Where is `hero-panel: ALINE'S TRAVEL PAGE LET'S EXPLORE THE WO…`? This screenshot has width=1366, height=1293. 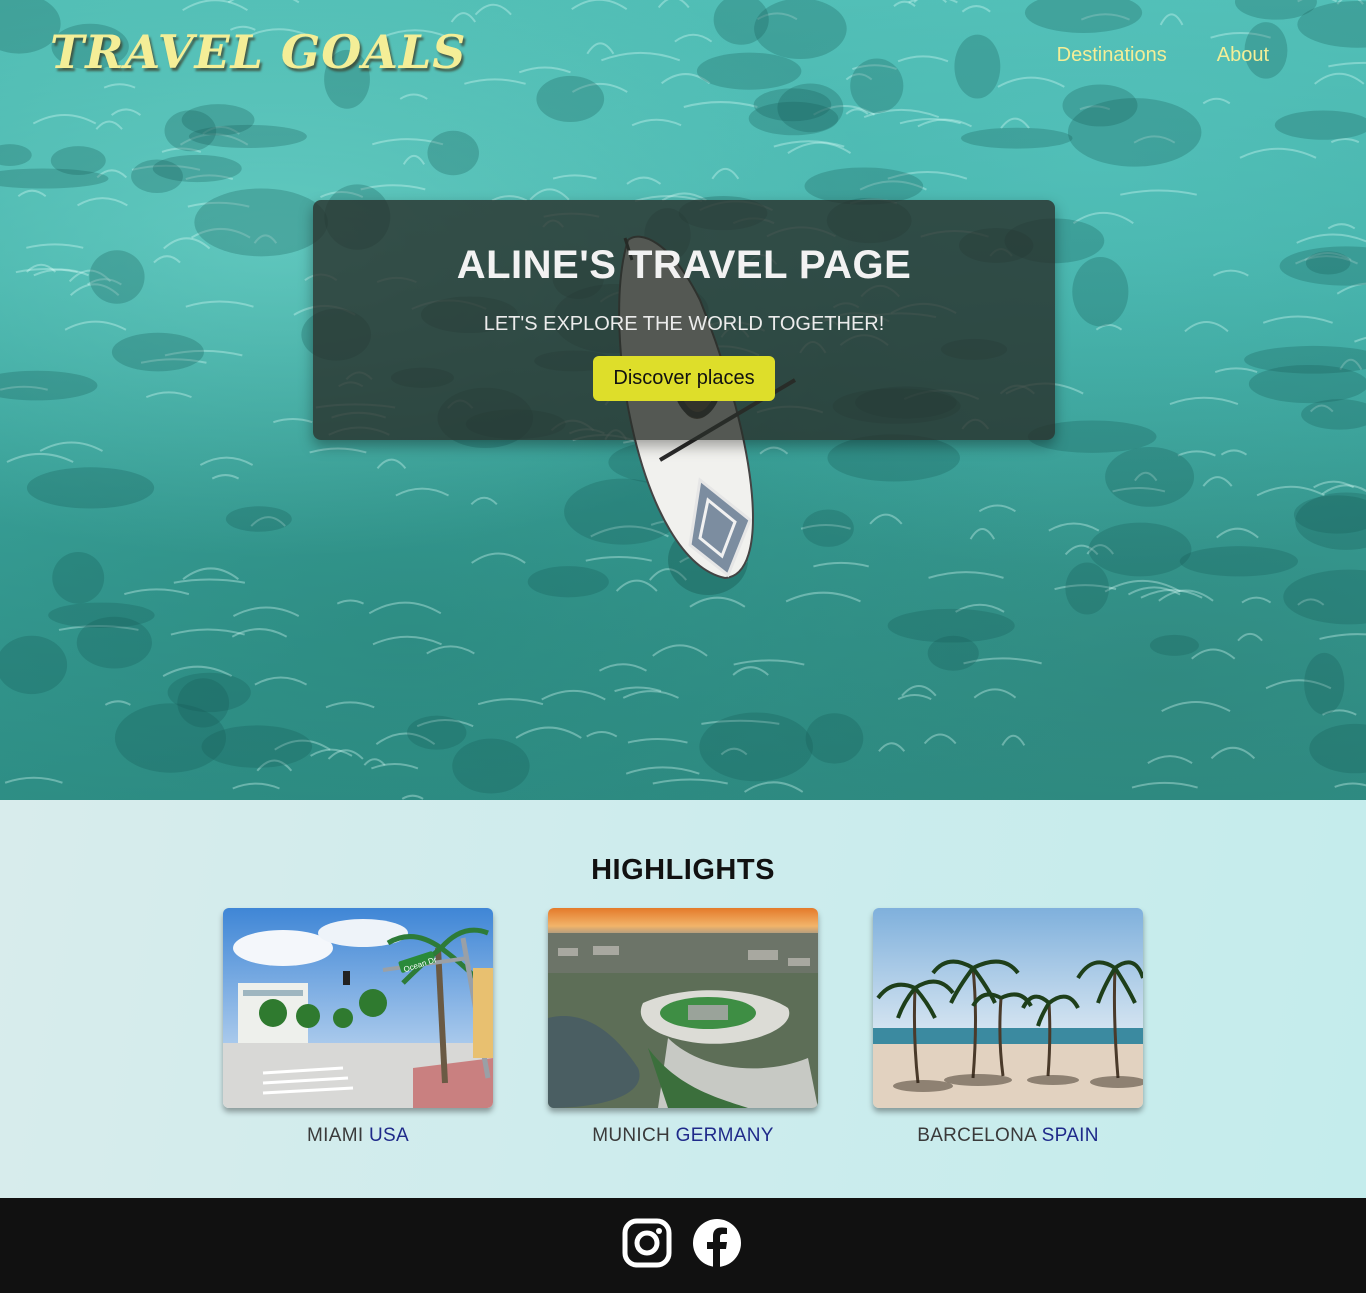
hero-panel: ALINE'S TRAVEL PAGE LET'S EXPLORE THE WO… is located at coordinates (684, 320).